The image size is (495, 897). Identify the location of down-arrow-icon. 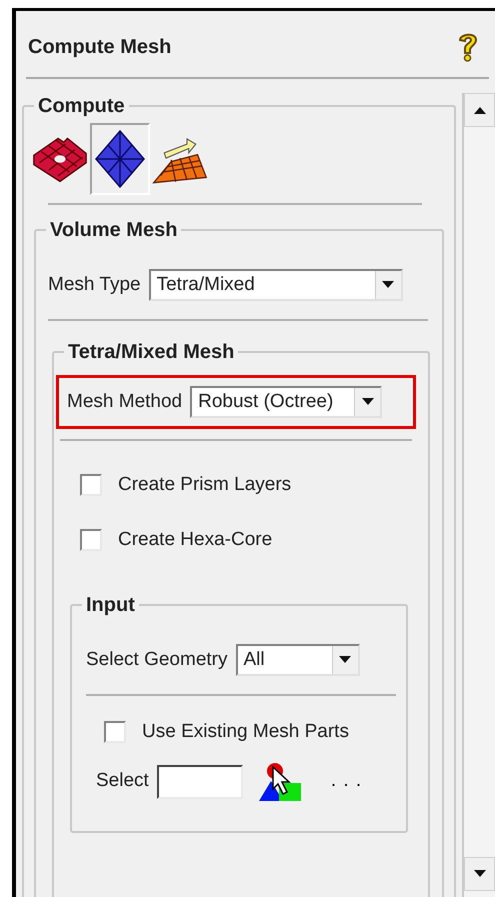
(480, 874).